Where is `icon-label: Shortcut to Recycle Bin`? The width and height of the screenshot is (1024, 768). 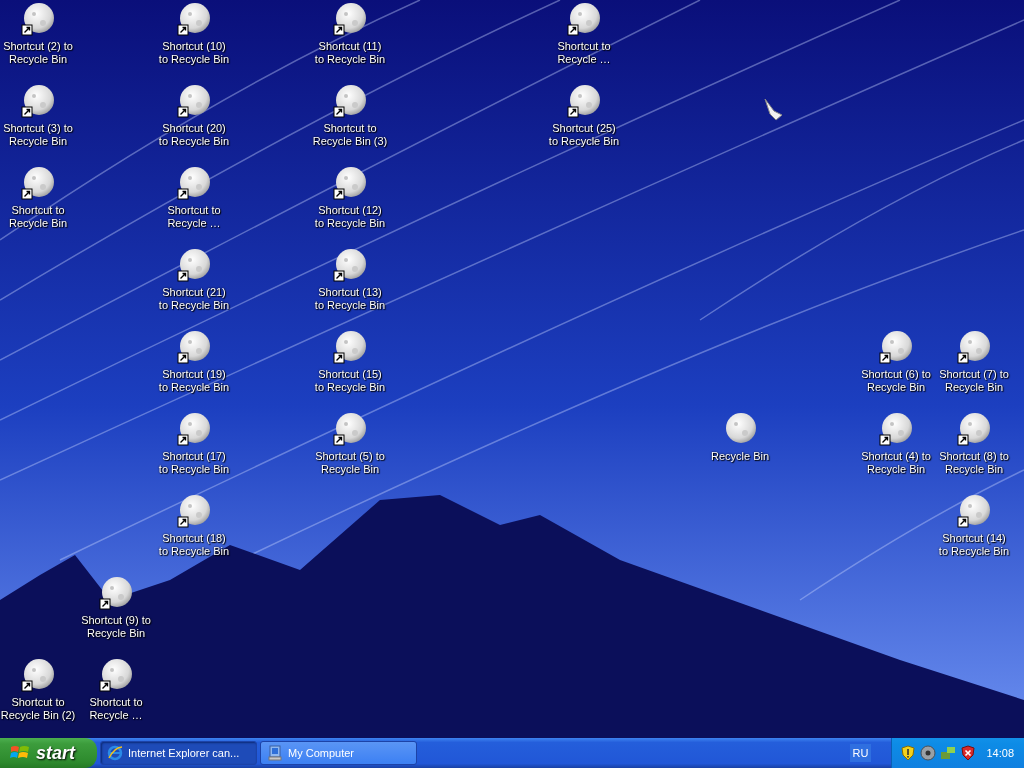
icon-label: Shortcut to Recycle Bin is located at coordinates (38, 217).